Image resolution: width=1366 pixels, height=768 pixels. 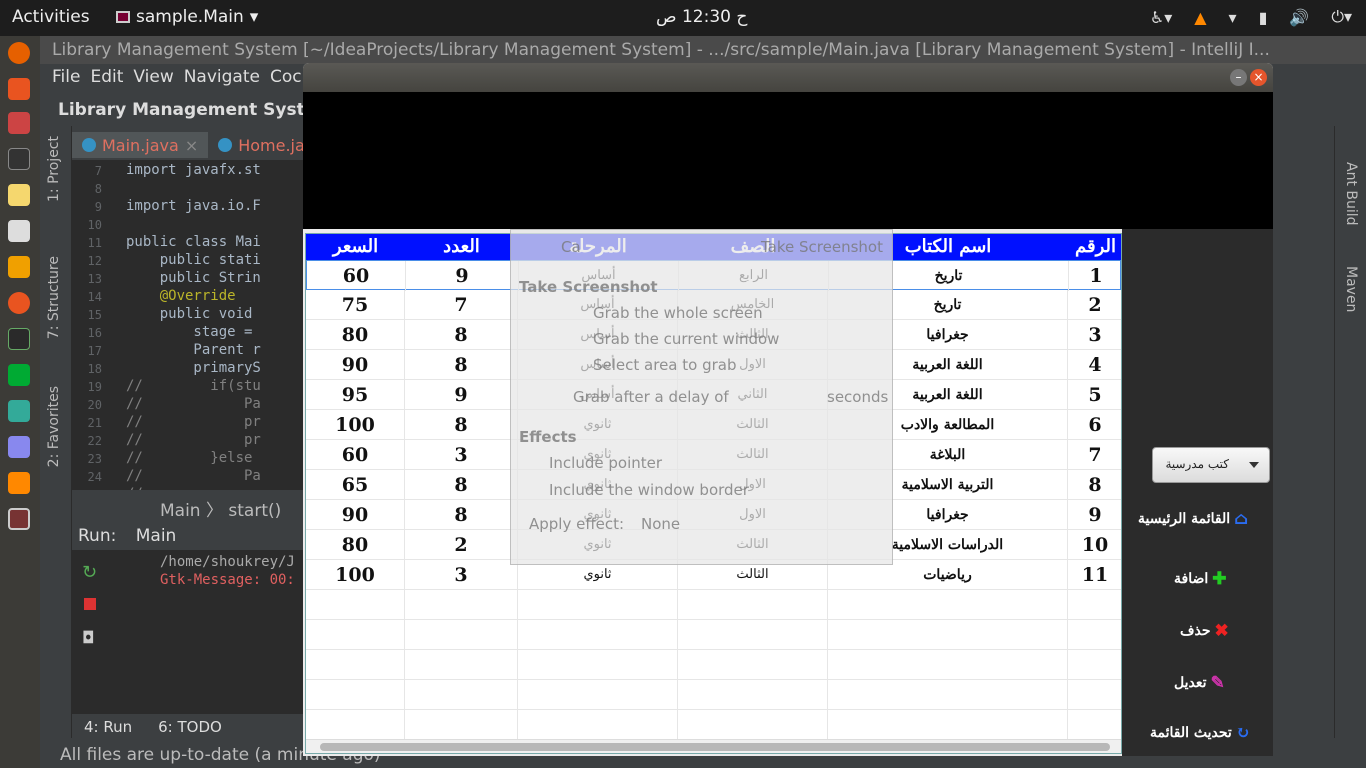 What do you see at coordinates (19, 411) in the screenshot?
I see `sheet-icon` at bounding box center [19, 411].